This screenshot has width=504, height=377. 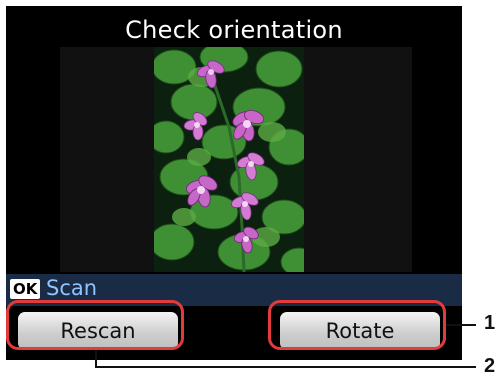 I want to click on screen-title: Check orientation, so click(x=234, y=30).